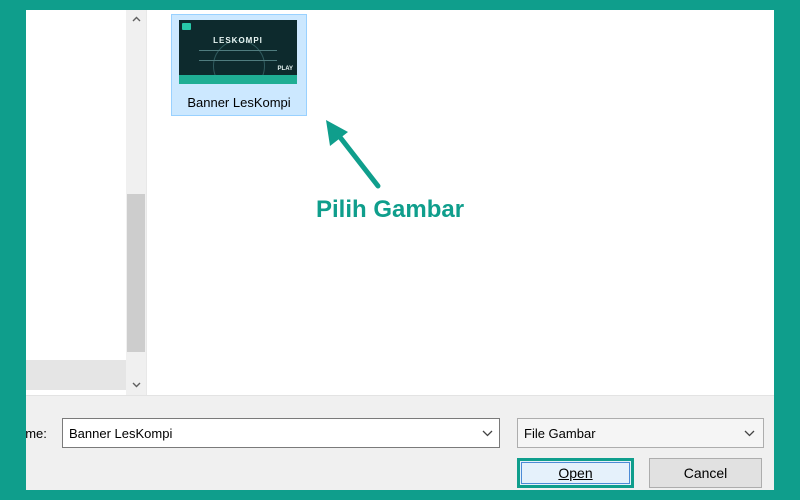 Image resolution: width=800 pixels, height=500 pixels. I want to click on pane-divider, so click(146, 202).